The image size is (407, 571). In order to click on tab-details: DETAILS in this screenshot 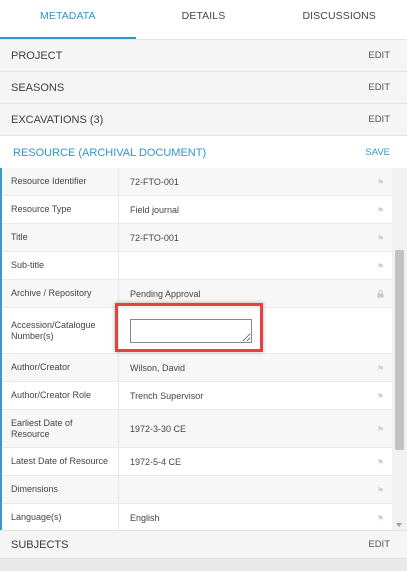, I will do `click(204, 19)`.